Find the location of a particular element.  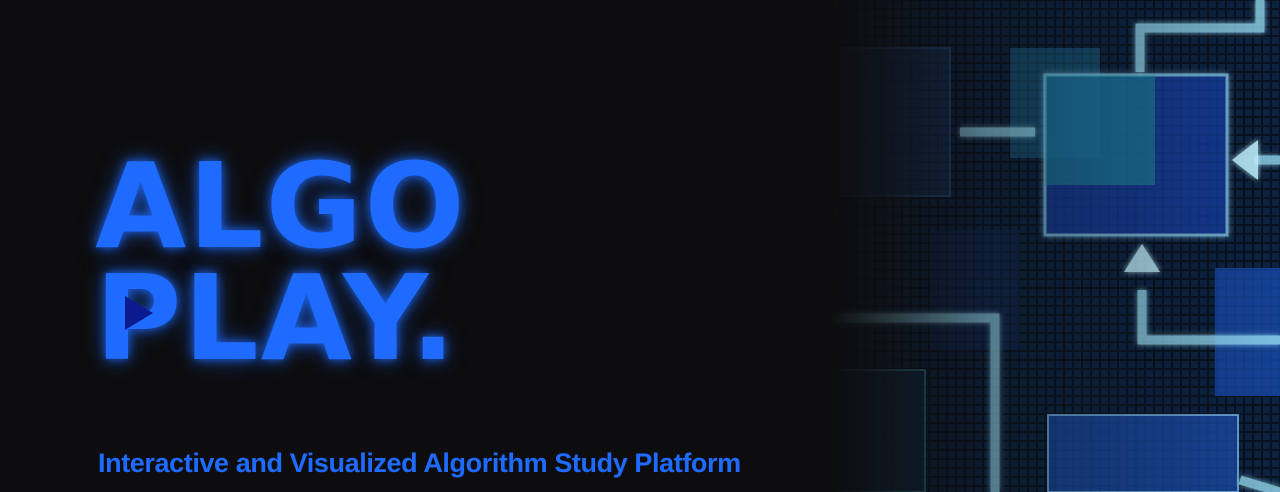

algoplay-logo: ALGO PLAY. is located at coordinates (281, 257).